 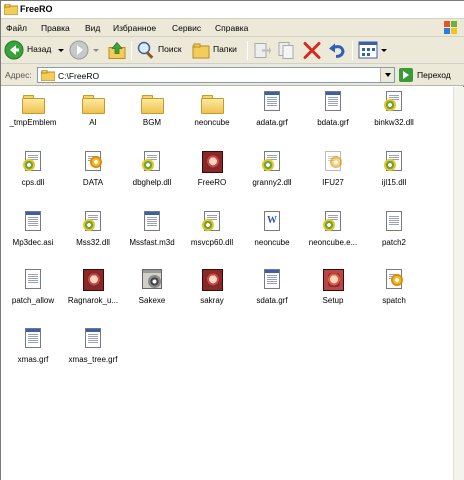 What do you see at coordinates (333, 122) in the screenshot?
I see `file-label: bdata.grf` at bounding box center [333, 122].